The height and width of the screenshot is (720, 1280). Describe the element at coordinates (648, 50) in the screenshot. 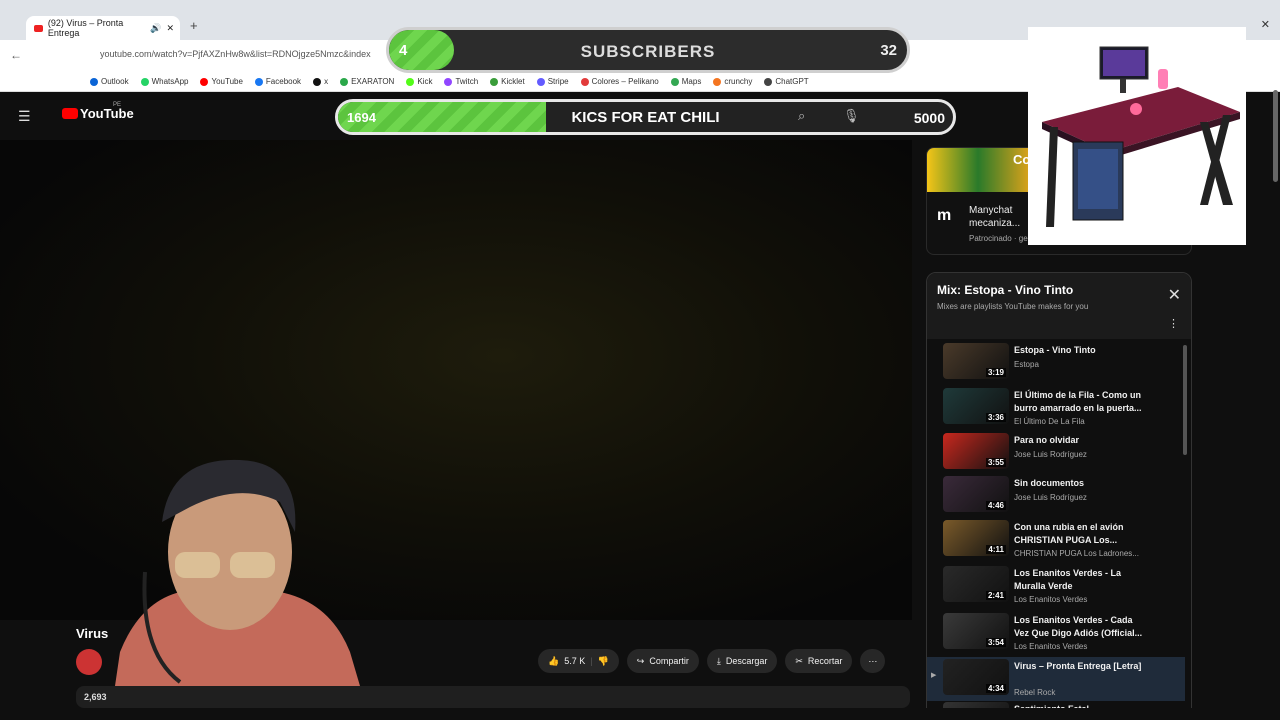

I see `subscribers-goal-bar: 4 SUBSCRIBERS 32` at that location.